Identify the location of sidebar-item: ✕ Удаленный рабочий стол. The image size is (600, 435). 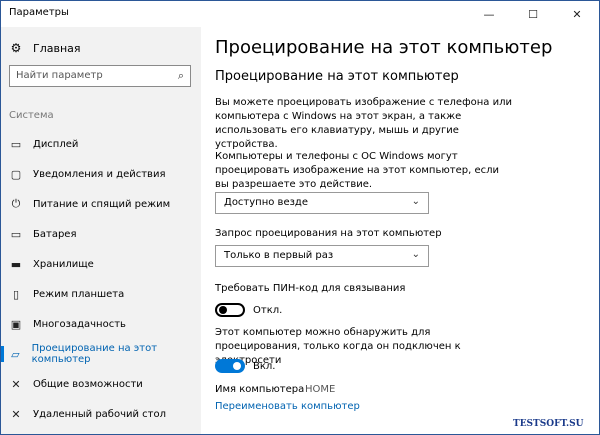
(101, 414).